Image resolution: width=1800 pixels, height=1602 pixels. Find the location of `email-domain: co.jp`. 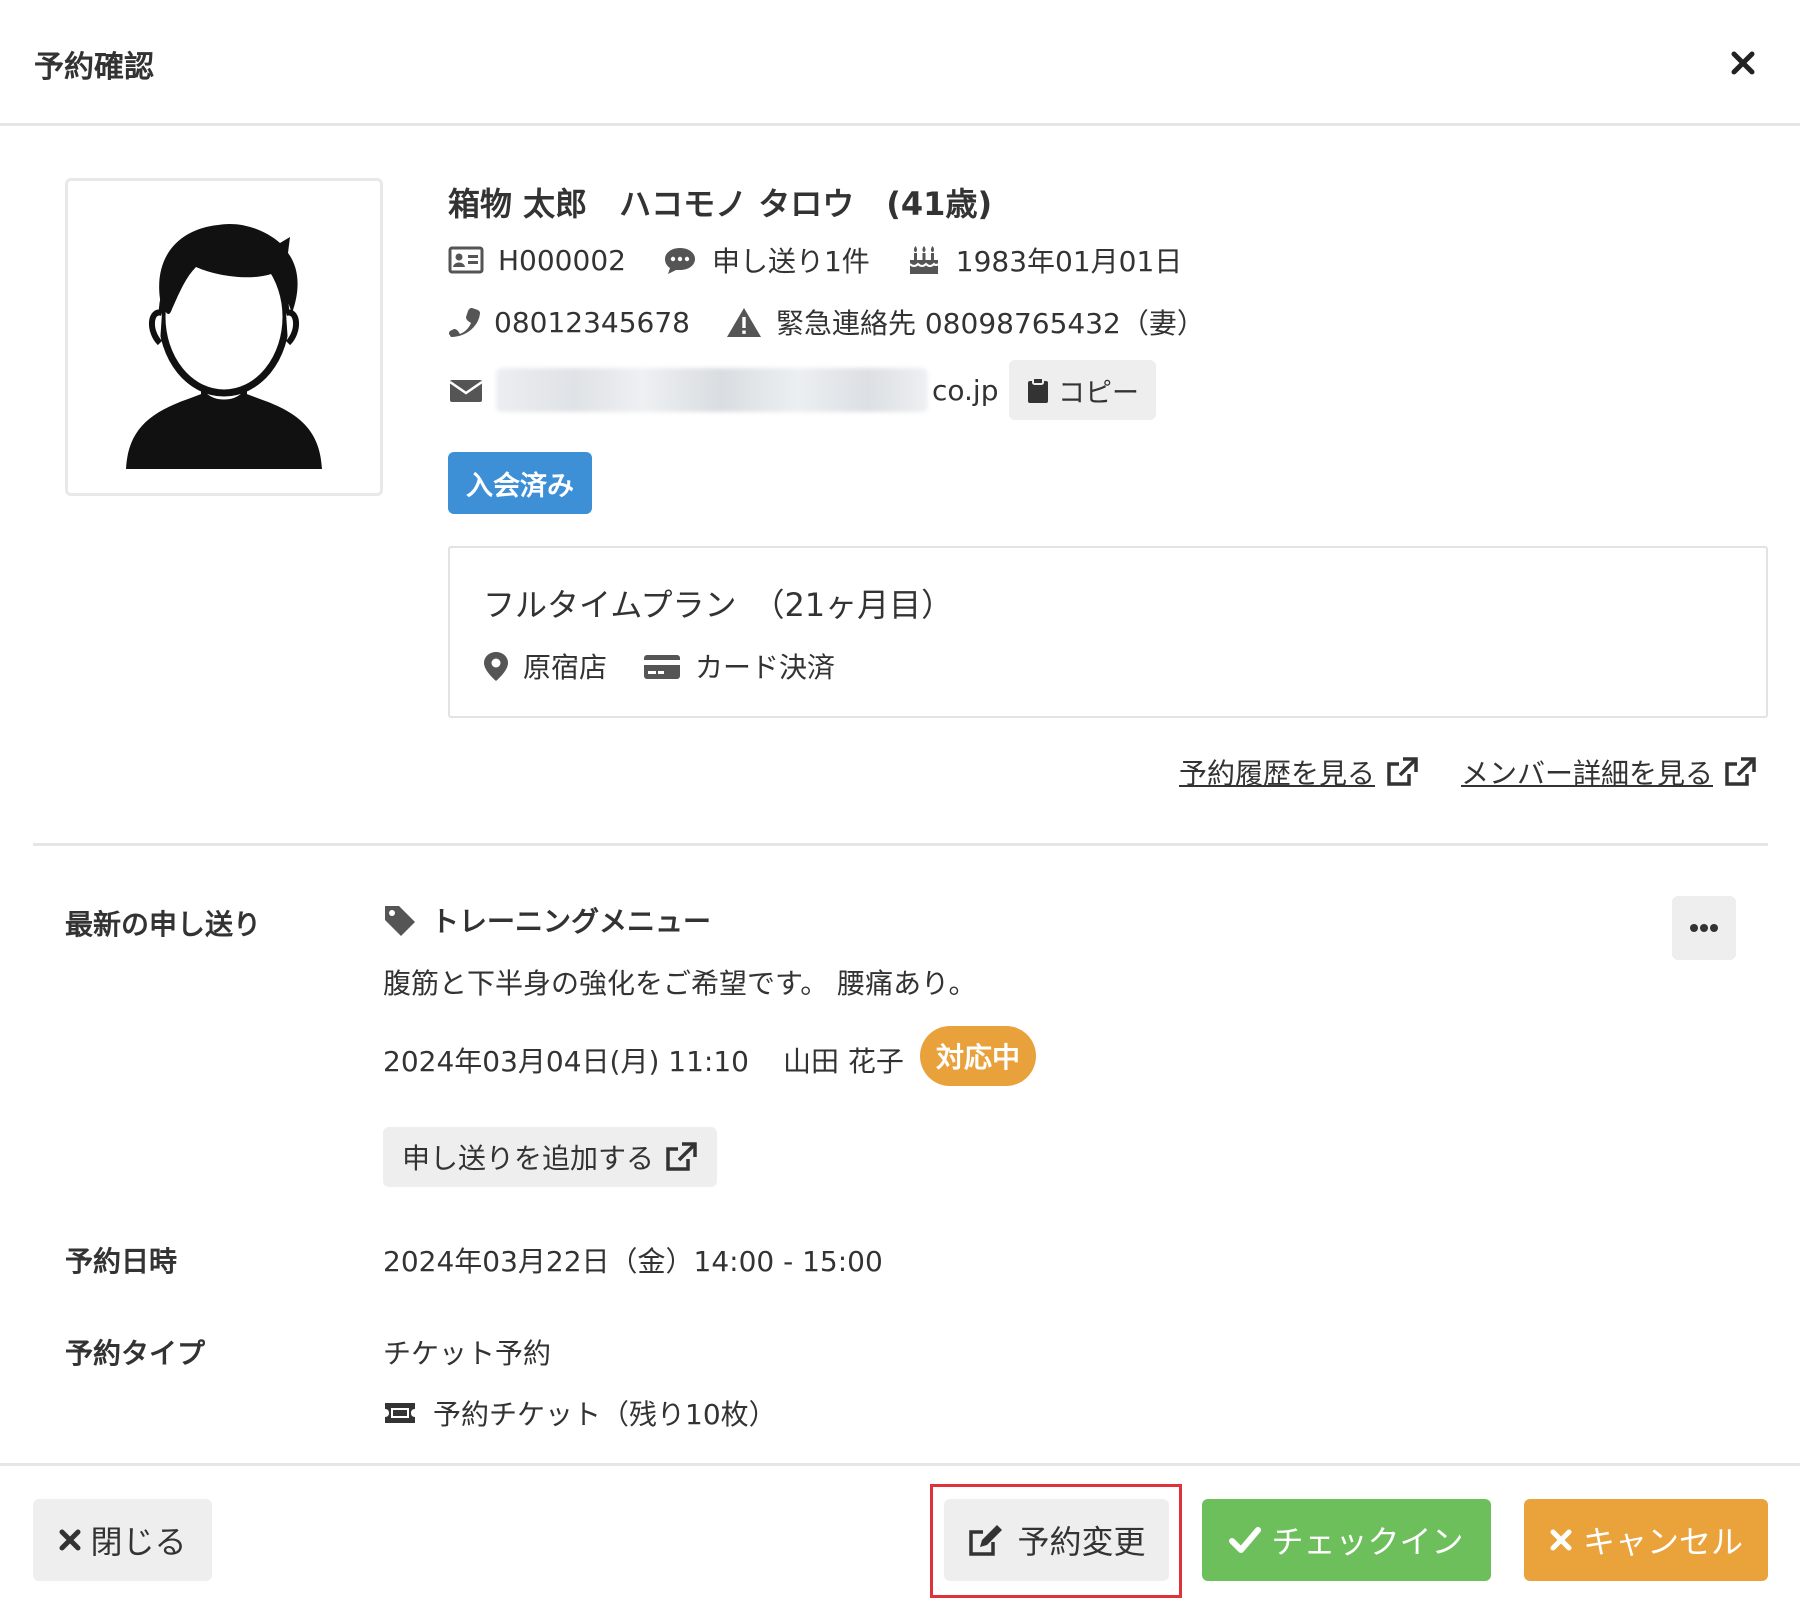

email-domain: co.jp is located at coordinates (965, 390).